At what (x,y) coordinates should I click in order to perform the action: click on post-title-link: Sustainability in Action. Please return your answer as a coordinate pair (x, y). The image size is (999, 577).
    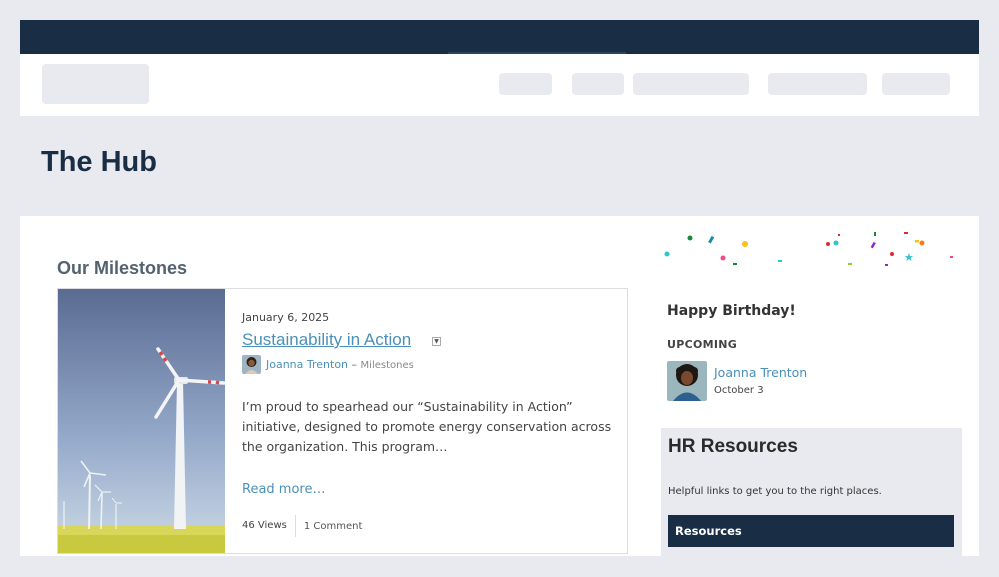
    Looking at the image, I should click on (326, 340).